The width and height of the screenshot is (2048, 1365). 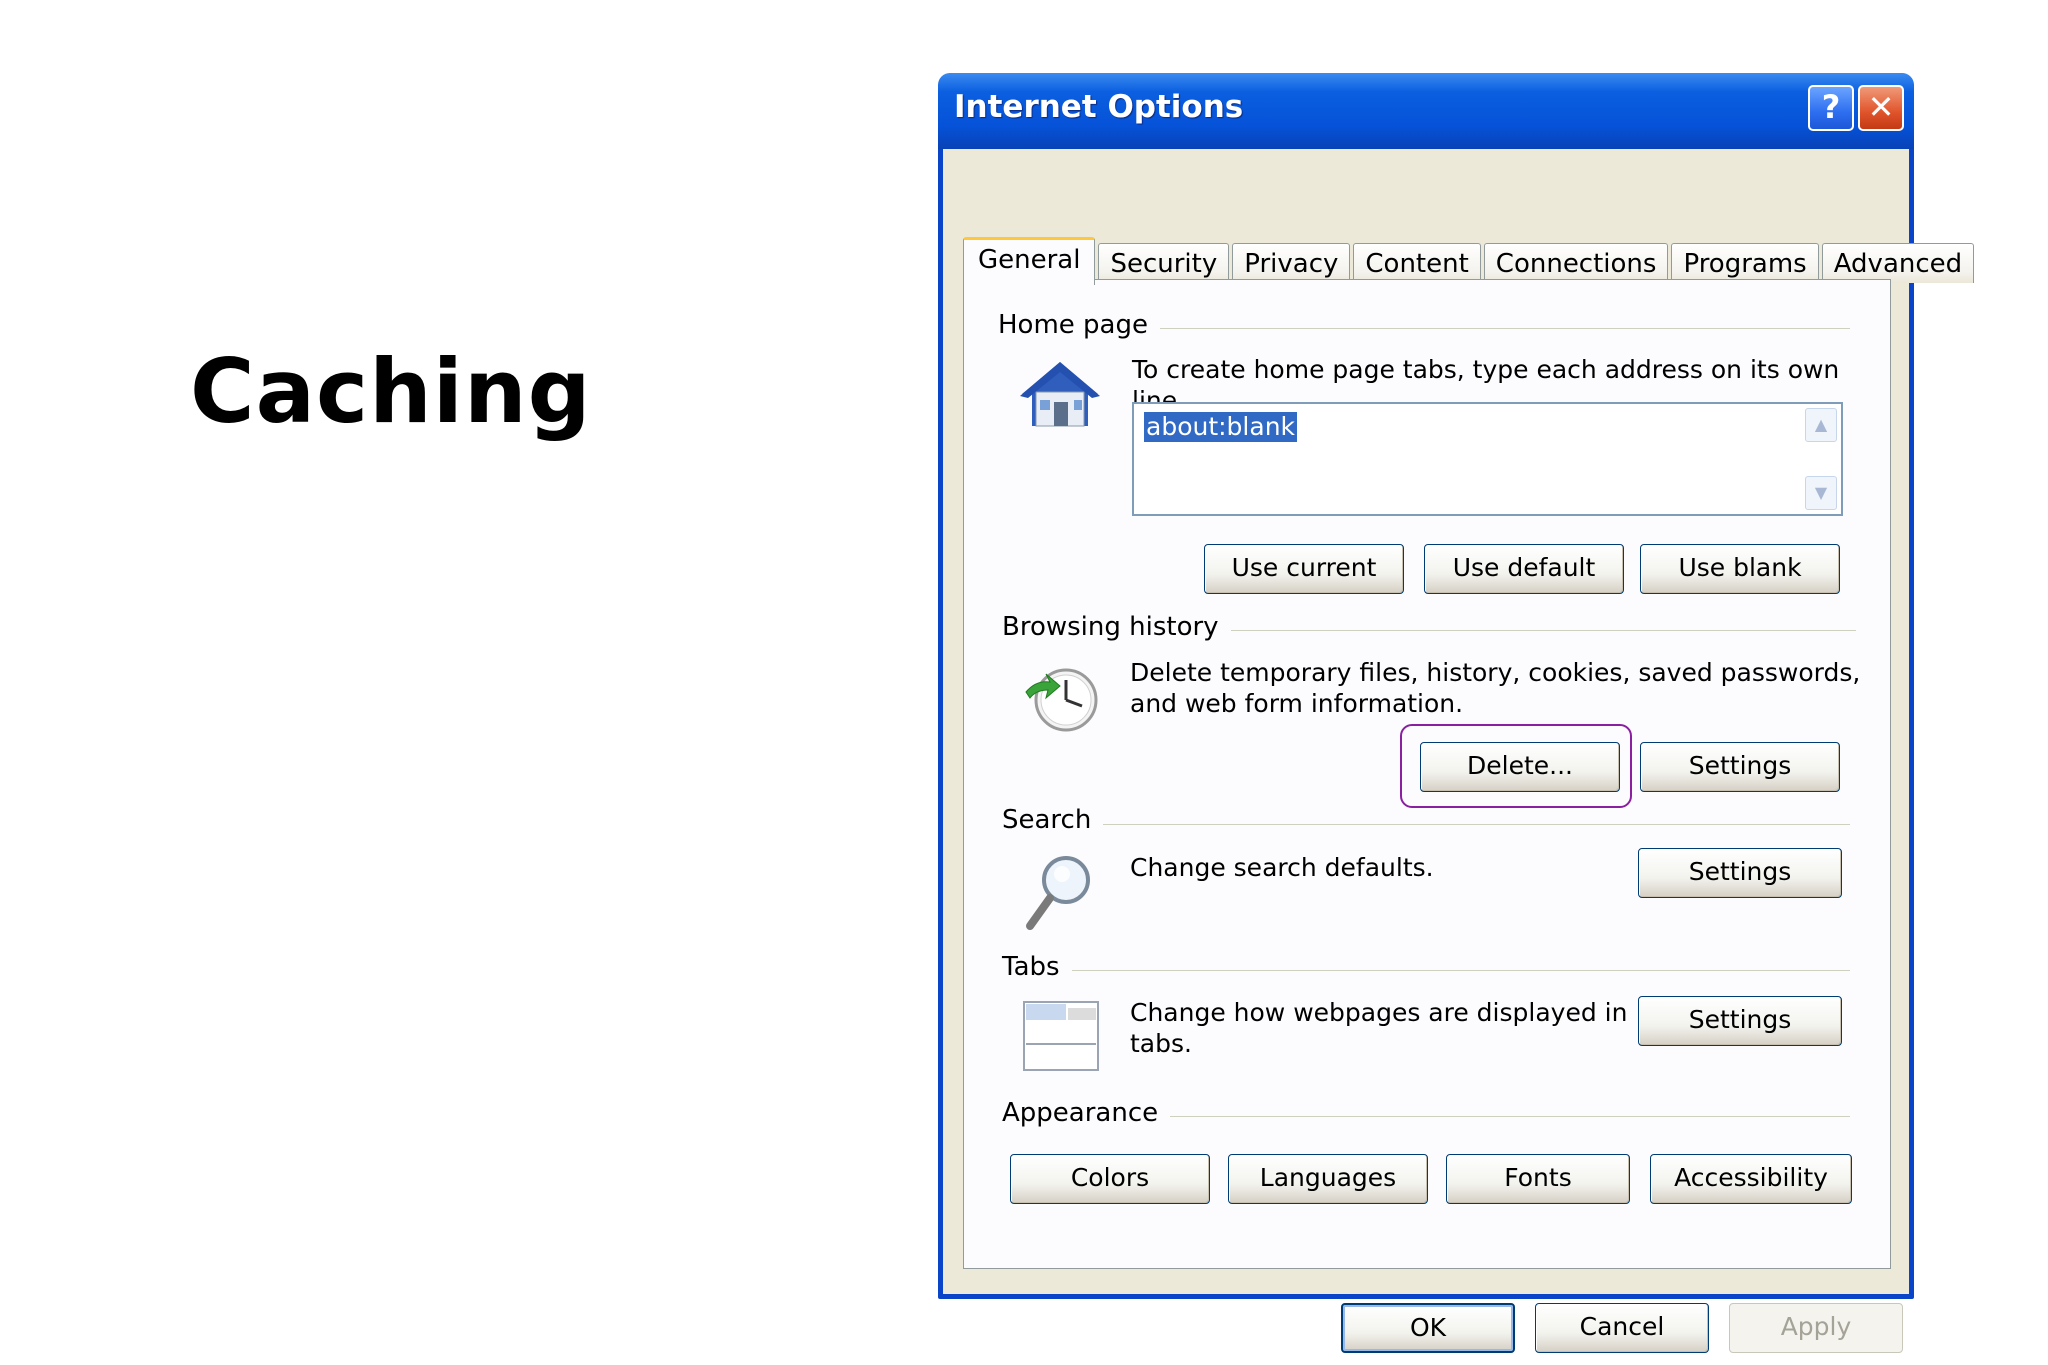 I want to click on languages-button: Languages, so click(x=1328, y=1179).